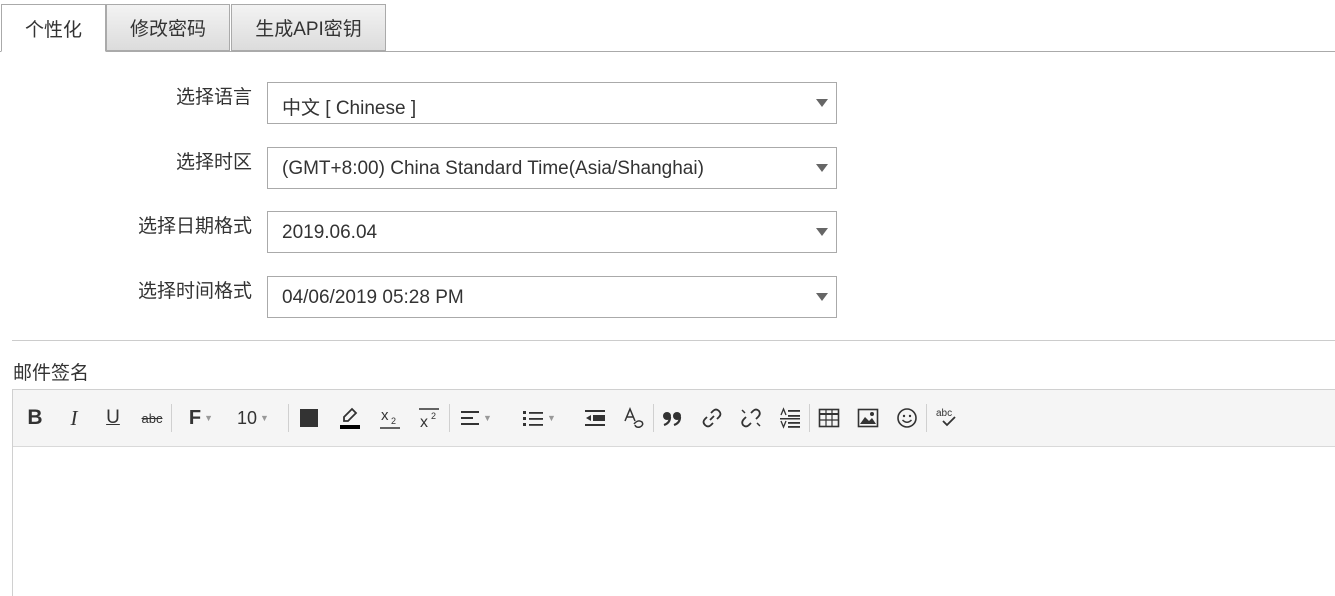  Describe the element at coordinates (168, 27) in the screenshot. I see `tab-change-password: 修改密码` at that location.